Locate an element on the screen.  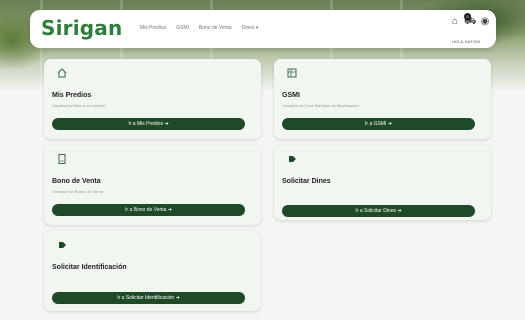
card-title: Solicitar Dines is located at coordinates (306, 181).